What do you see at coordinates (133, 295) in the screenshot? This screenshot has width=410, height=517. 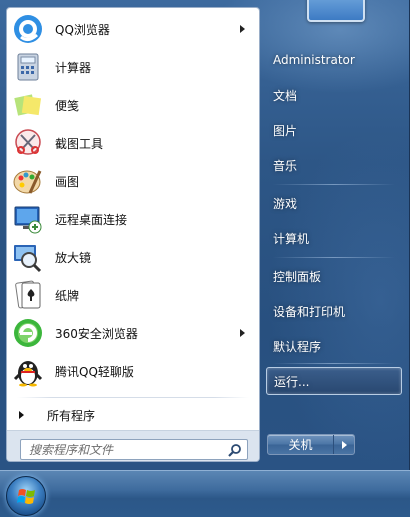 I see `program-solitaire: 纸牌` at bounding box center [133, 295].